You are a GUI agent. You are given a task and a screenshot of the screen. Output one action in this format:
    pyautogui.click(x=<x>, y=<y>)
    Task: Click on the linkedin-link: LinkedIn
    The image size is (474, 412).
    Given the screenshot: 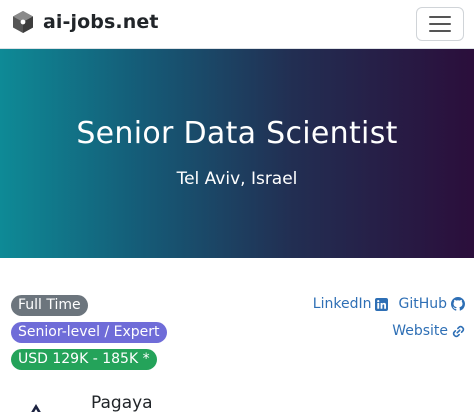 What is the action you would take?
    pyautogui.click(x=351, y=304)
    